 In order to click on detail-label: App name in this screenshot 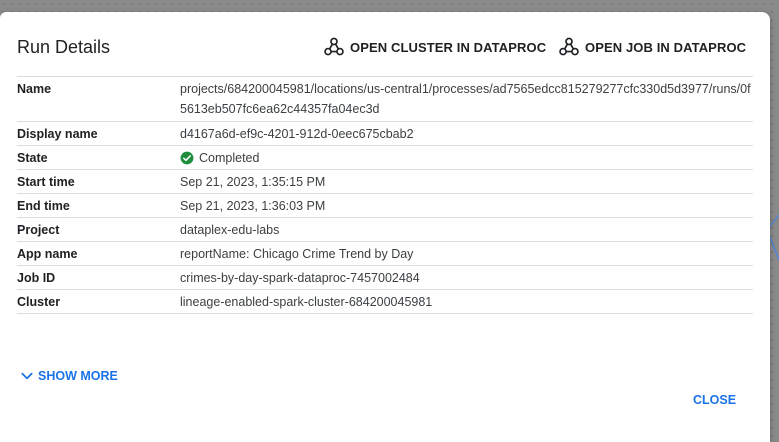, I will do `click(47, 254)`.